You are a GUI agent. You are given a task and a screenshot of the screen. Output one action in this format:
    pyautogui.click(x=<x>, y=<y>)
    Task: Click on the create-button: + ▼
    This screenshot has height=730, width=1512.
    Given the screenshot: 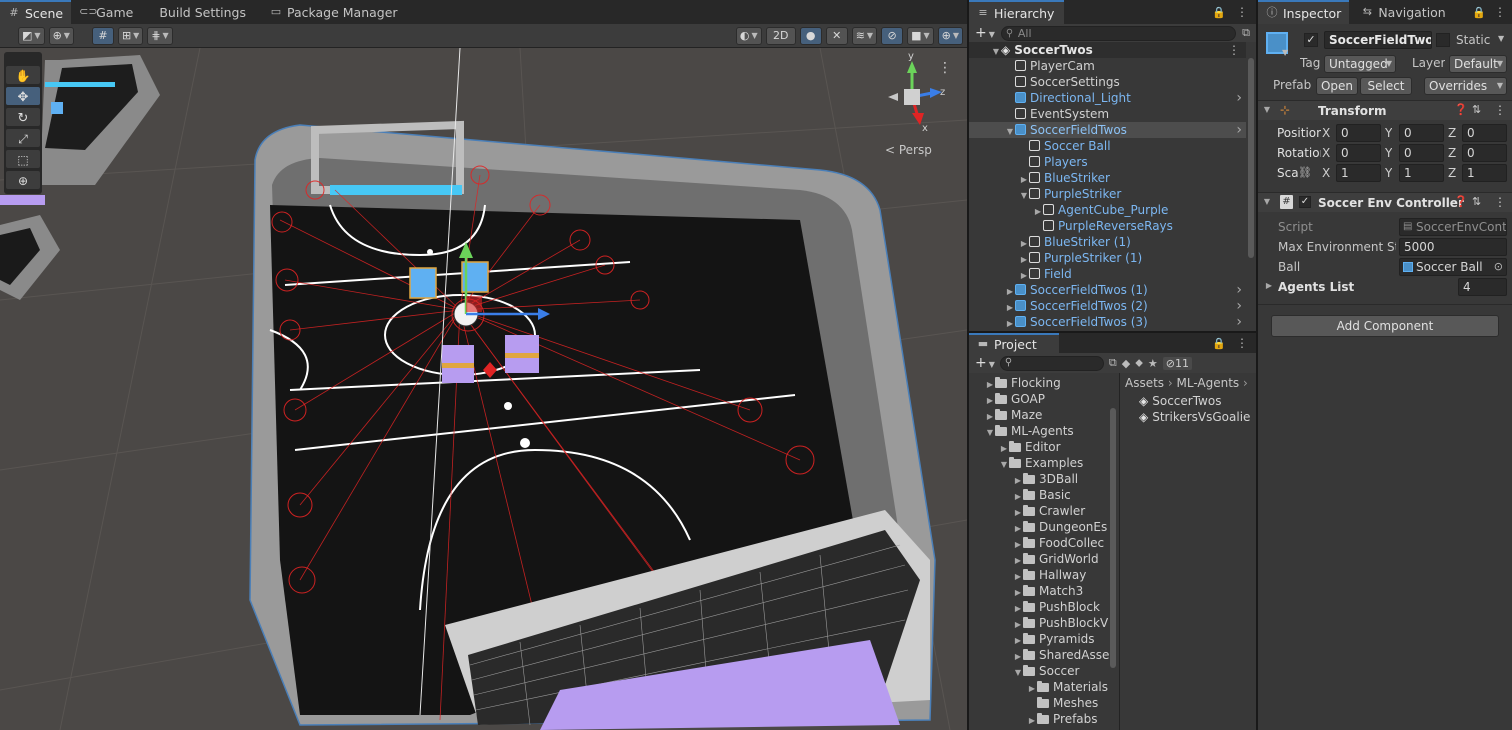 What is the action you would take?
    pyautogui.click(x=985, y=33)
    